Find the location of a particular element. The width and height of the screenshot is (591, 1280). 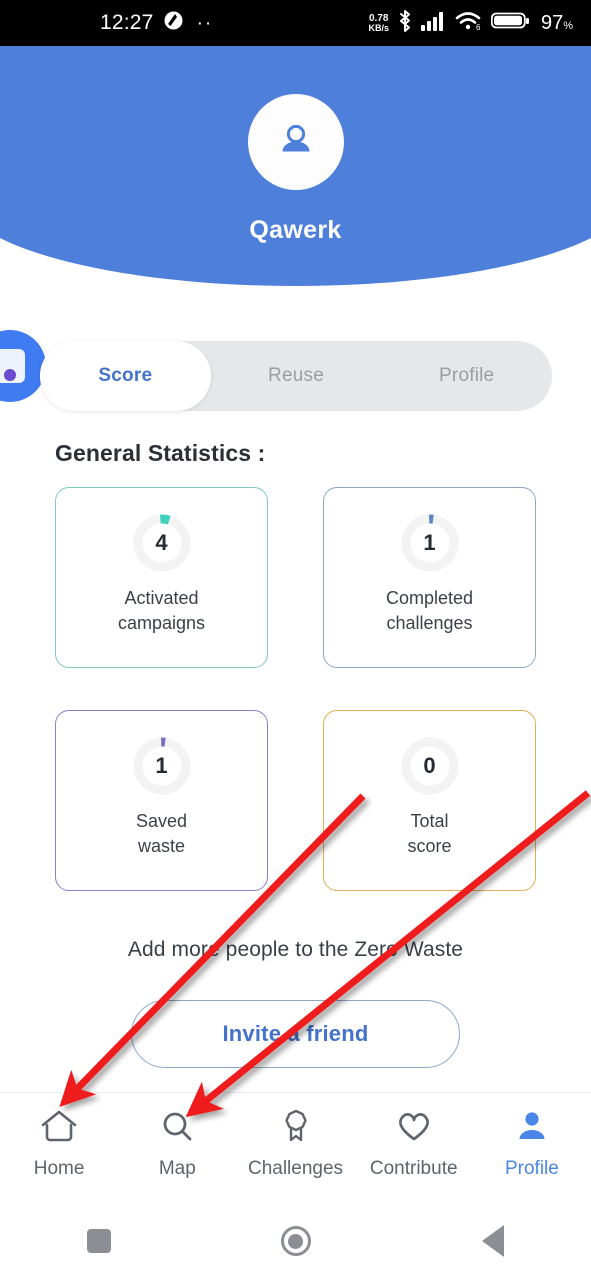

wifi-6-icon: 6 is located at coordinates (469, 23).